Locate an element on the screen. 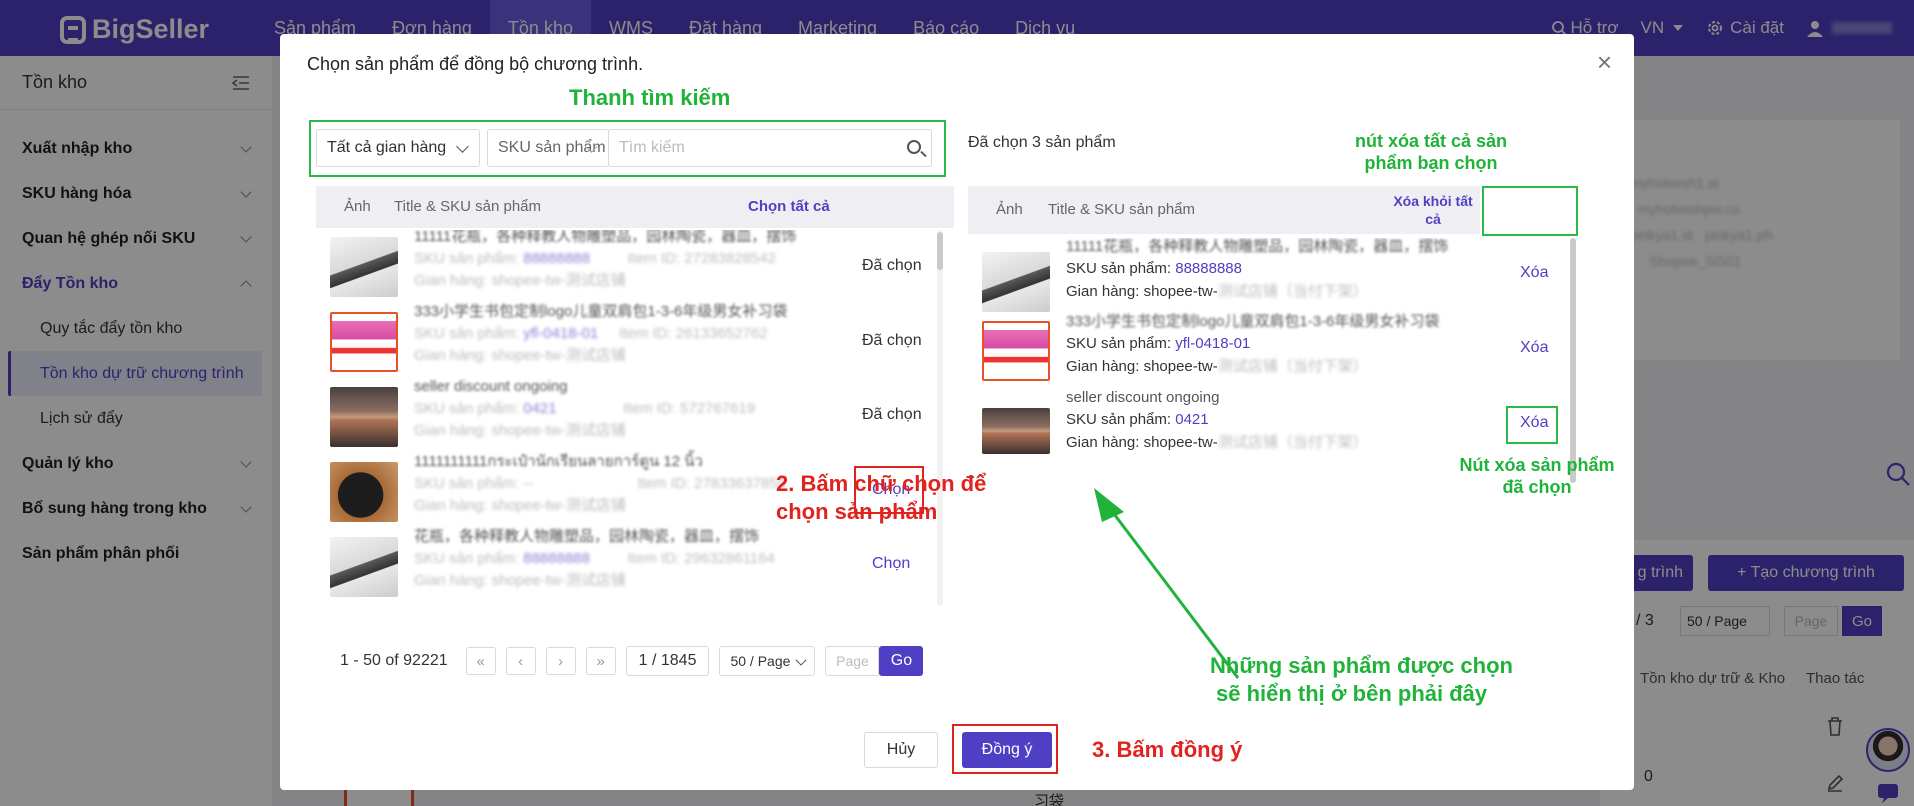 Image resolution: width=1914 pixels, height=806 pixels. current-page-box: 1 / 1845 is located at coordinates (667, 661).